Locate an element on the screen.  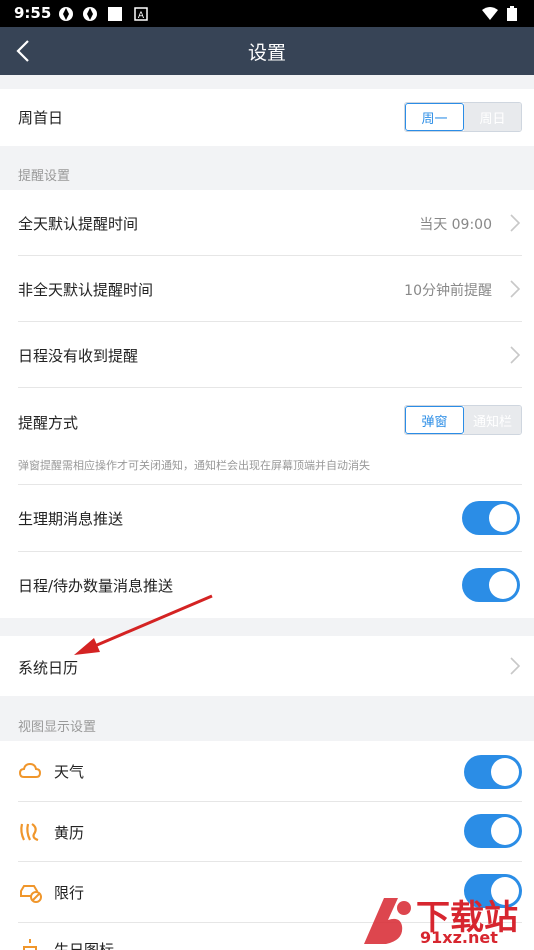
period-push-label: 生理期消息推送 is located at coordinates (71, 519).